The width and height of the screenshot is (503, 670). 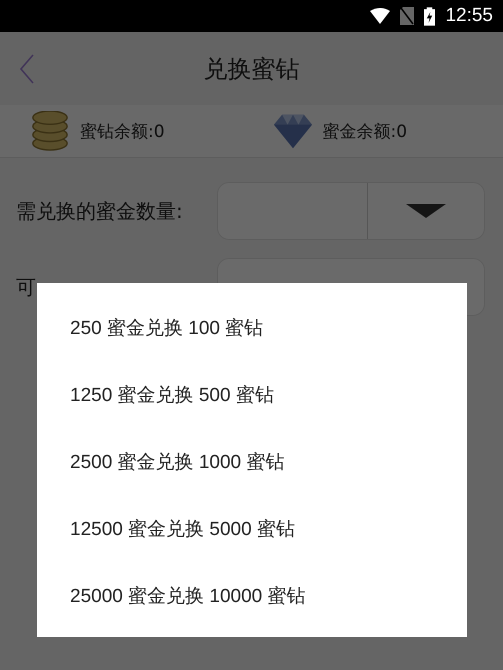 What do you see at coordinates (122, 131) in the screenshot?
I see `balance-label: 蜜钻余额:0` at bounding box center [122, 131].